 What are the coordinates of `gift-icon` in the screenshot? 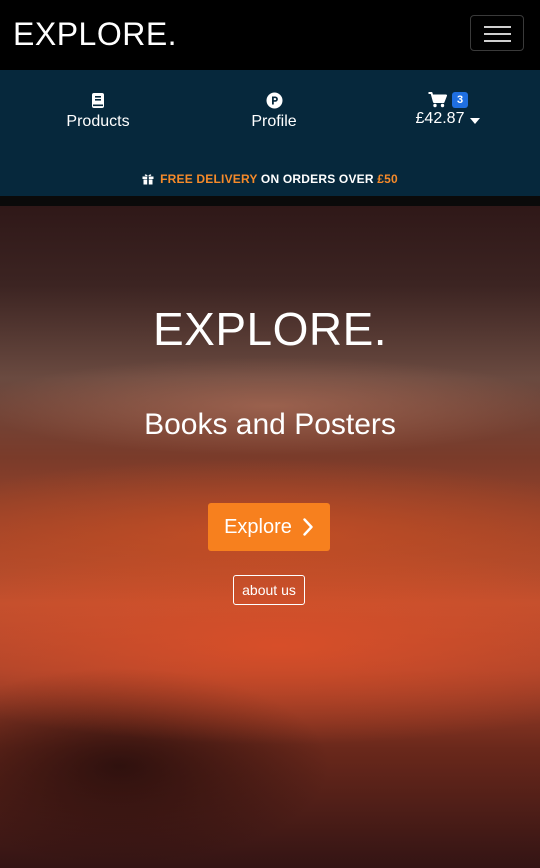 It's located at (148, 179).